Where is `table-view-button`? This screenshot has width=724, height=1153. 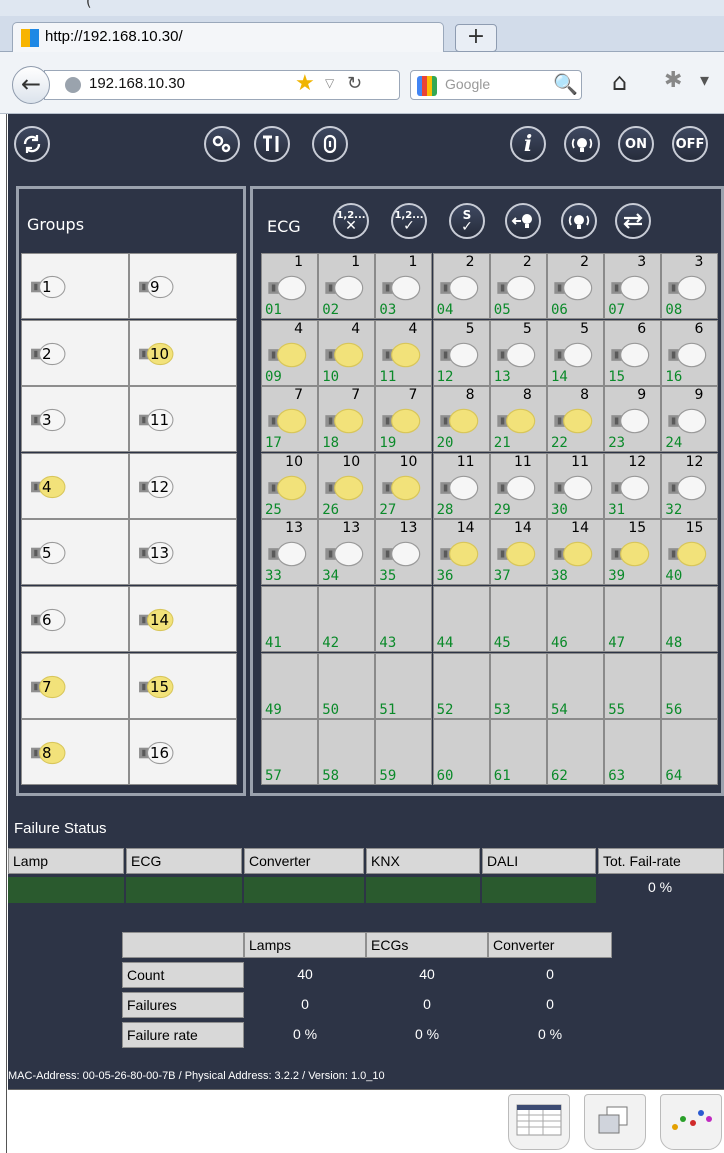
table-view-button is located at coordinates (539, 1122).